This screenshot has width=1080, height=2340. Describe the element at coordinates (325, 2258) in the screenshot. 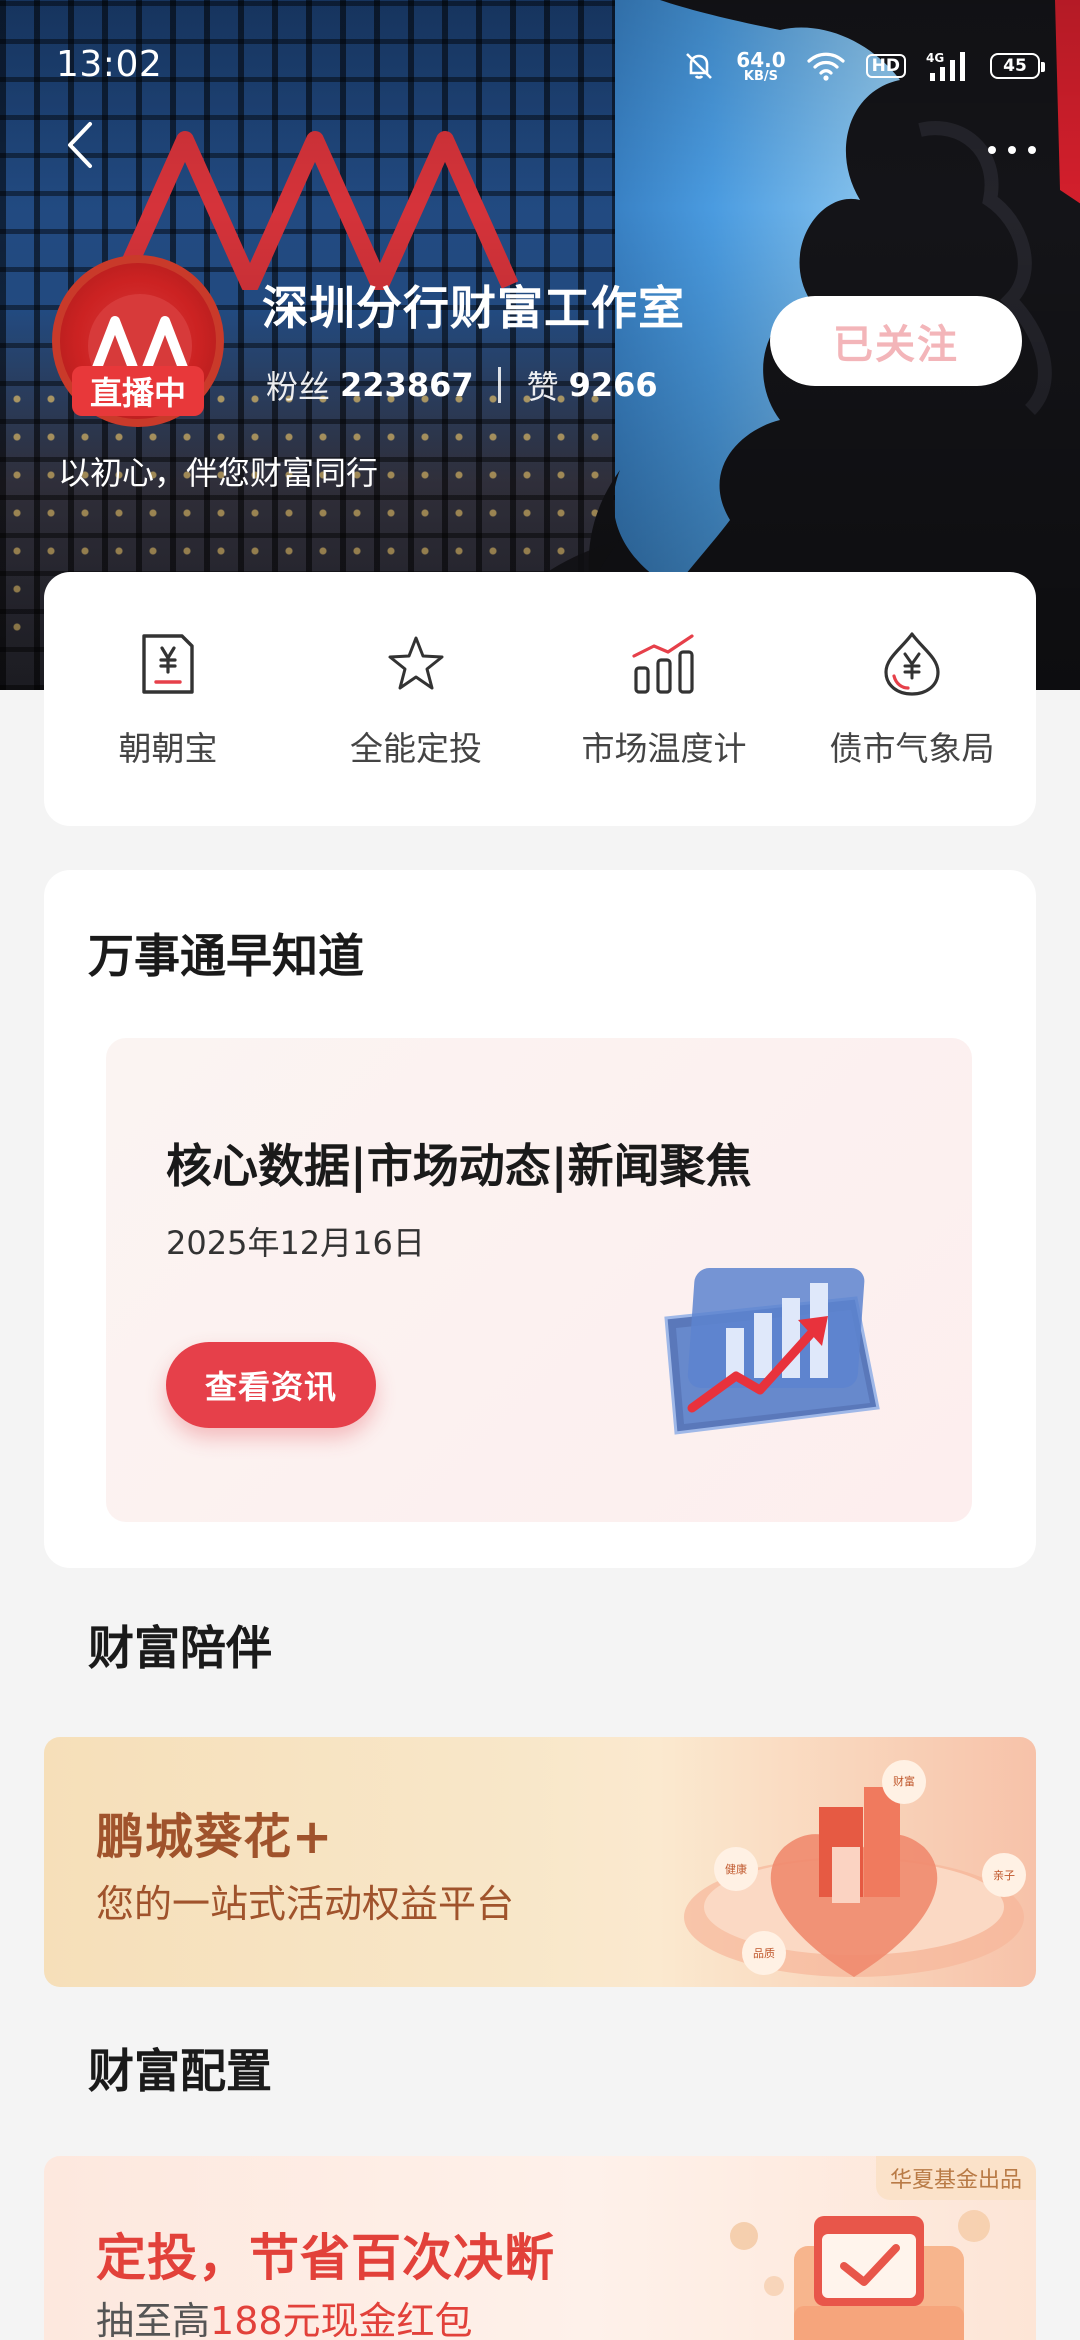

I see `banner-title: 定投，节省百次决断` at that location.